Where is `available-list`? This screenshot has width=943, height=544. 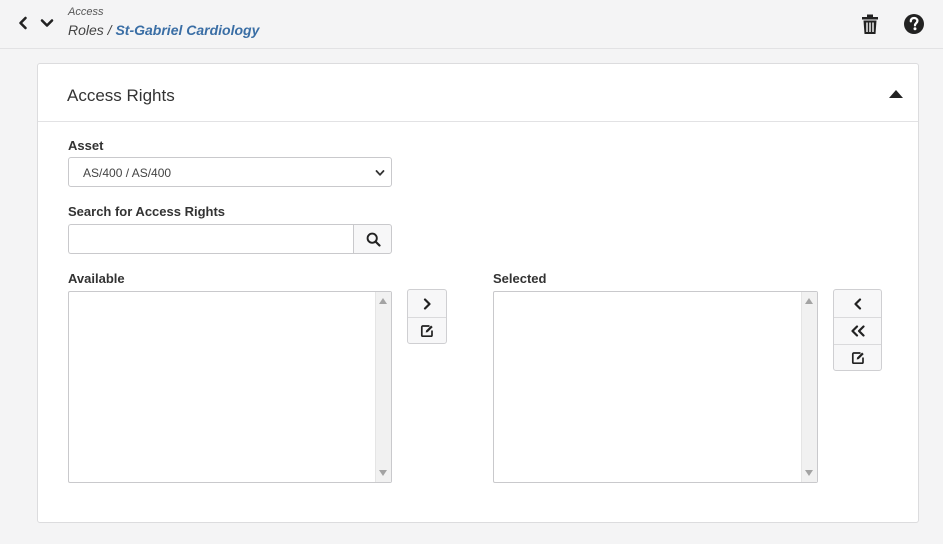 available-list is located at coordinates (230, 387).